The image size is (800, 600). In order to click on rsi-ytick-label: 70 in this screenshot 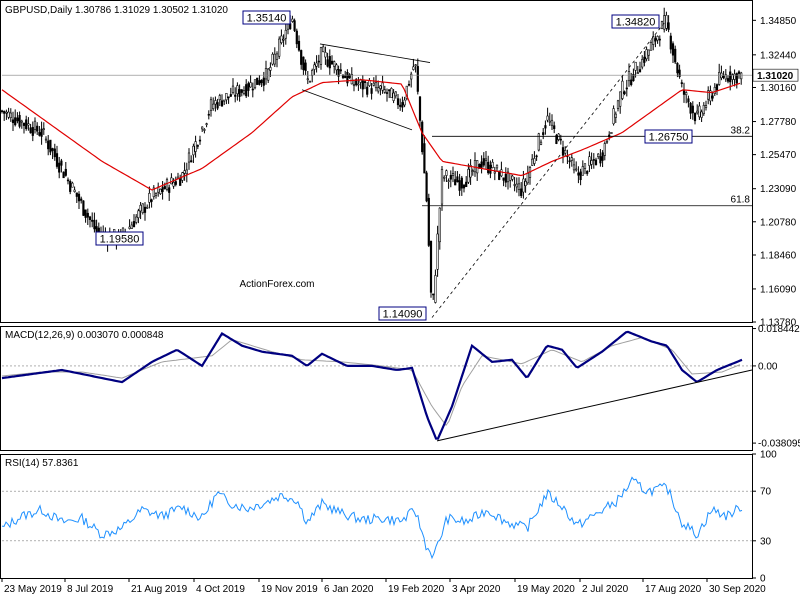, I will do `click(766, 492)`.